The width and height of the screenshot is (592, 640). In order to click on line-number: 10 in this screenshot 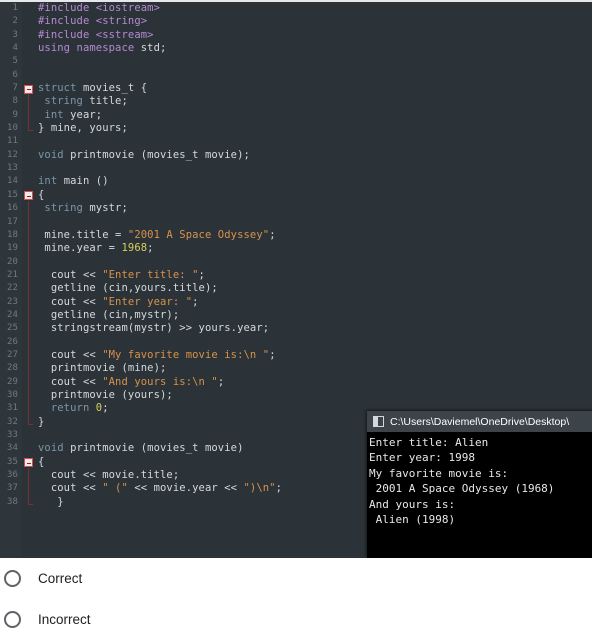, I will do `click(12, 128)`.